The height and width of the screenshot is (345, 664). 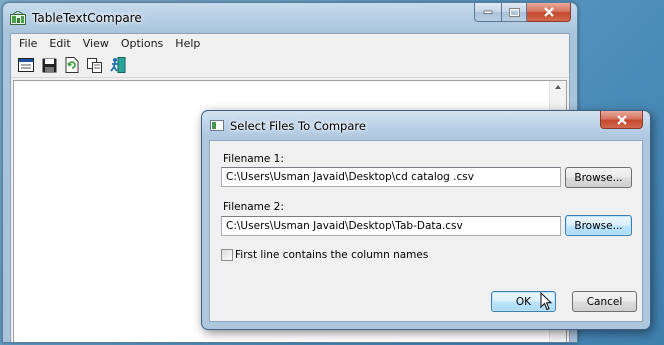 What do you see at coordinates (331, 255) in the screenshot?
I see `first-line-header-label: First line contains the column names` at bounding box center [331, 255].